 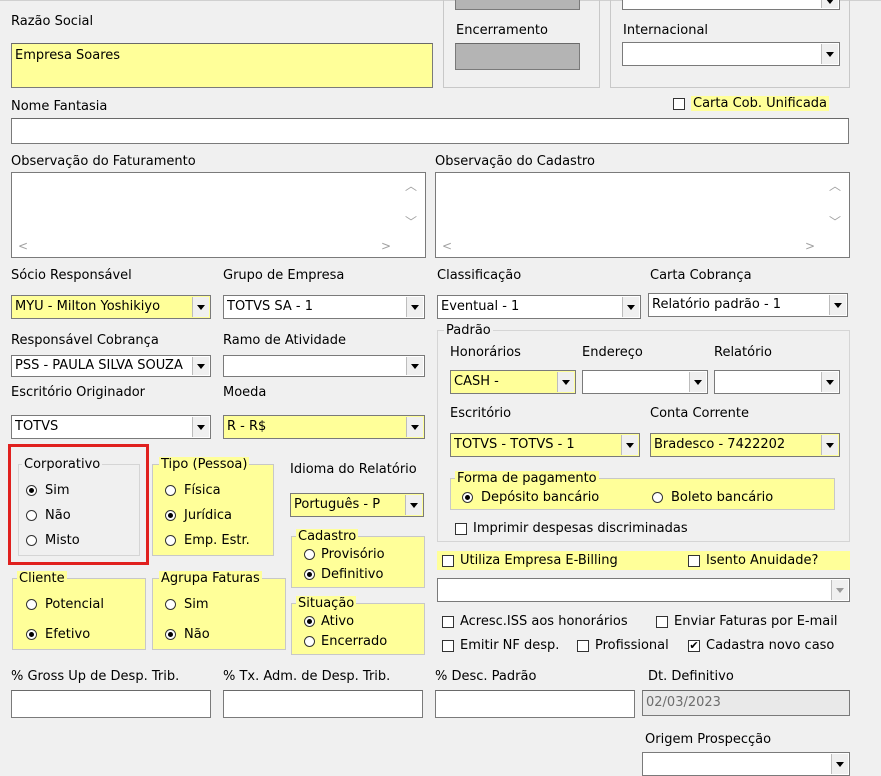 I want to click on honorarios-label: Honorários, so click(x=485, y=352).